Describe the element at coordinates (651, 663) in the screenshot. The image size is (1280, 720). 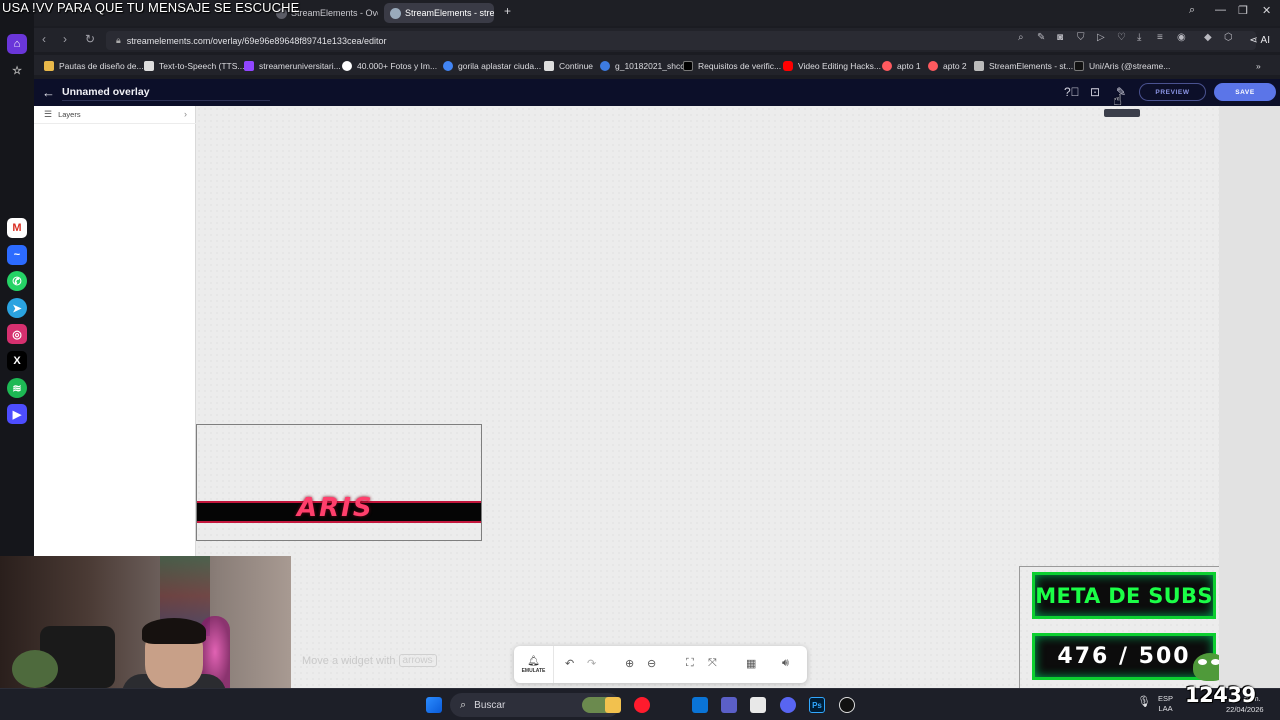
I see `zoom-out-icon: ⊖` at that location.